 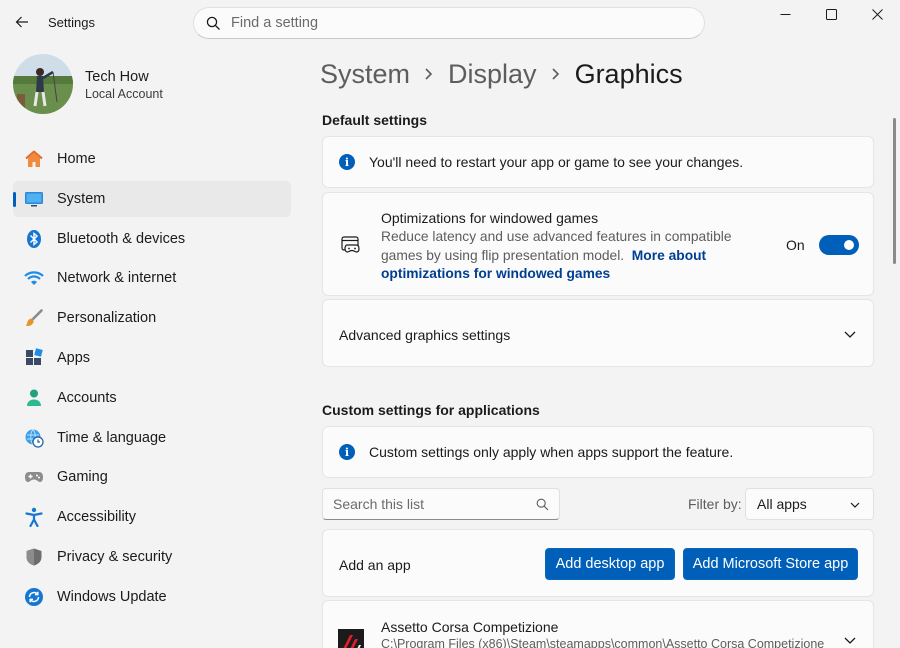 I want to click on list-search-input, so click(x=430, y=504).